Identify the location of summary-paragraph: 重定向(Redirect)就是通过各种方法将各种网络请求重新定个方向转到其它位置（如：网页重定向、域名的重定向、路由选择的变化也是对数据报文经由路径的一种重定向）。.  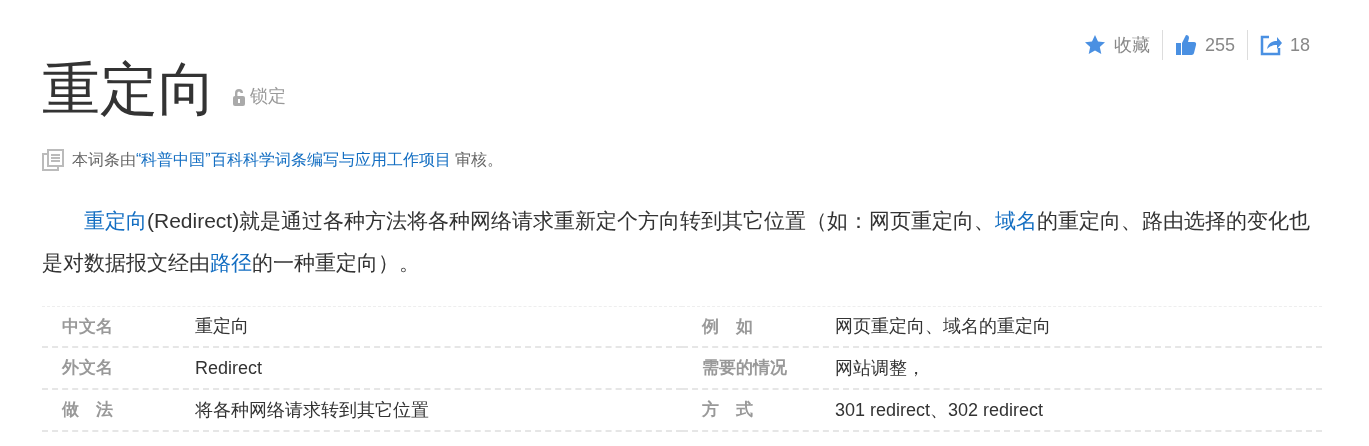
(677, 242).